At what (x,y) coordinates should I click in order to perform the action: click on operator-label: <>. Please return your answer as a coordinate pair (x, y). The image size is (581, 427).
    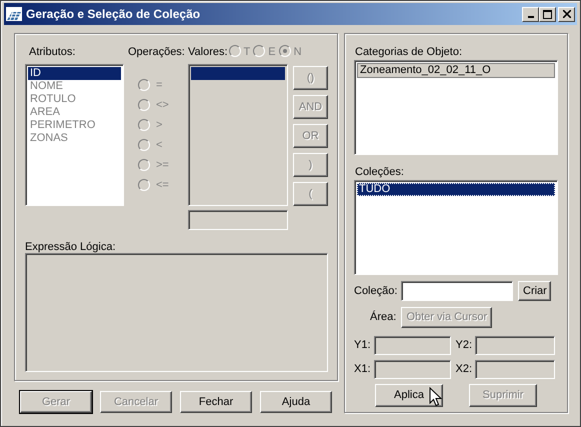
    Looking at the image, I should click on (162, 105).